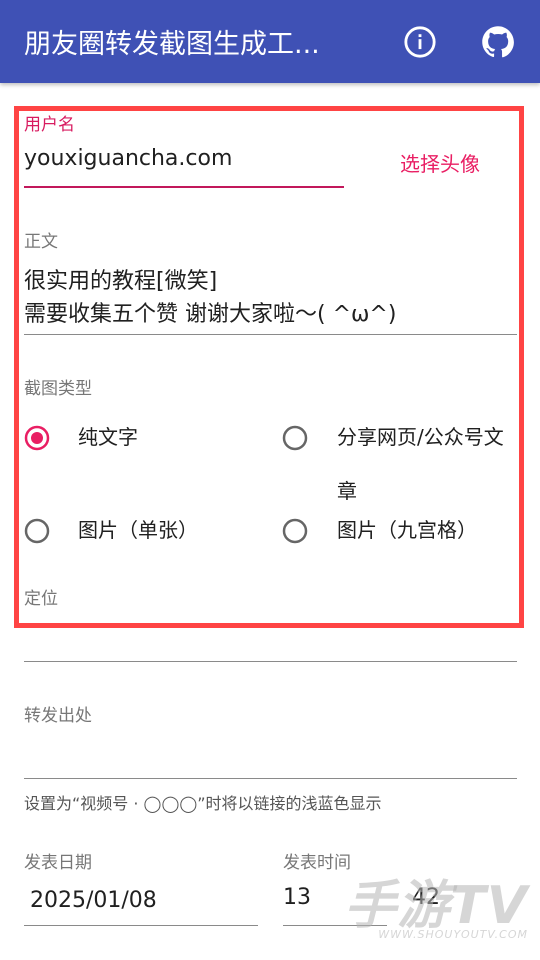  I want to click on username-input: youxiguancha.com, so click(128, 158).